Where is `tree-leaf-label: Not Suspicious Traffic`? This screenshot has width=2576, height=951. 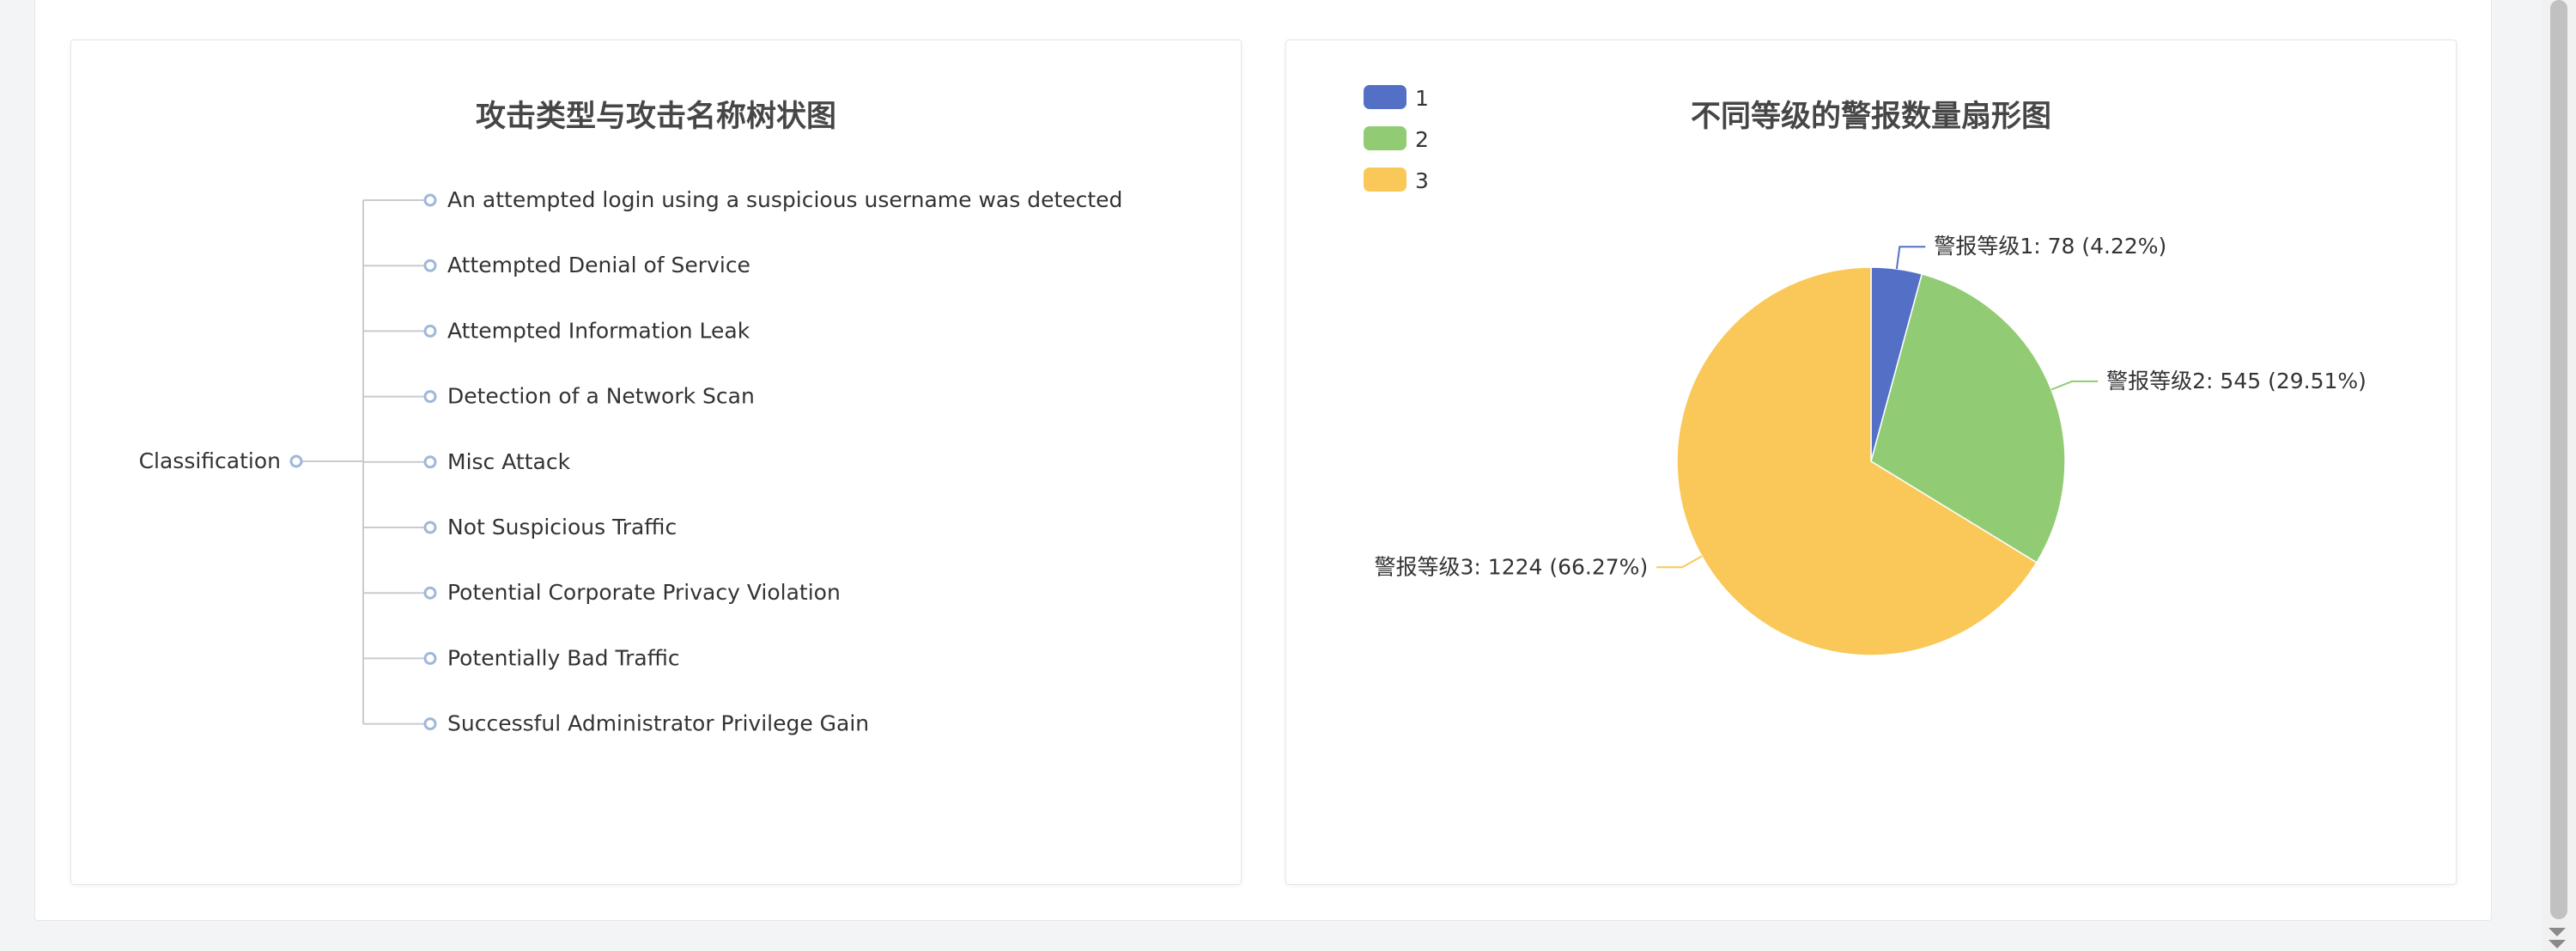 tree-leaf-label: Not Suspicious Traffic is located at coordinates (562, 528).